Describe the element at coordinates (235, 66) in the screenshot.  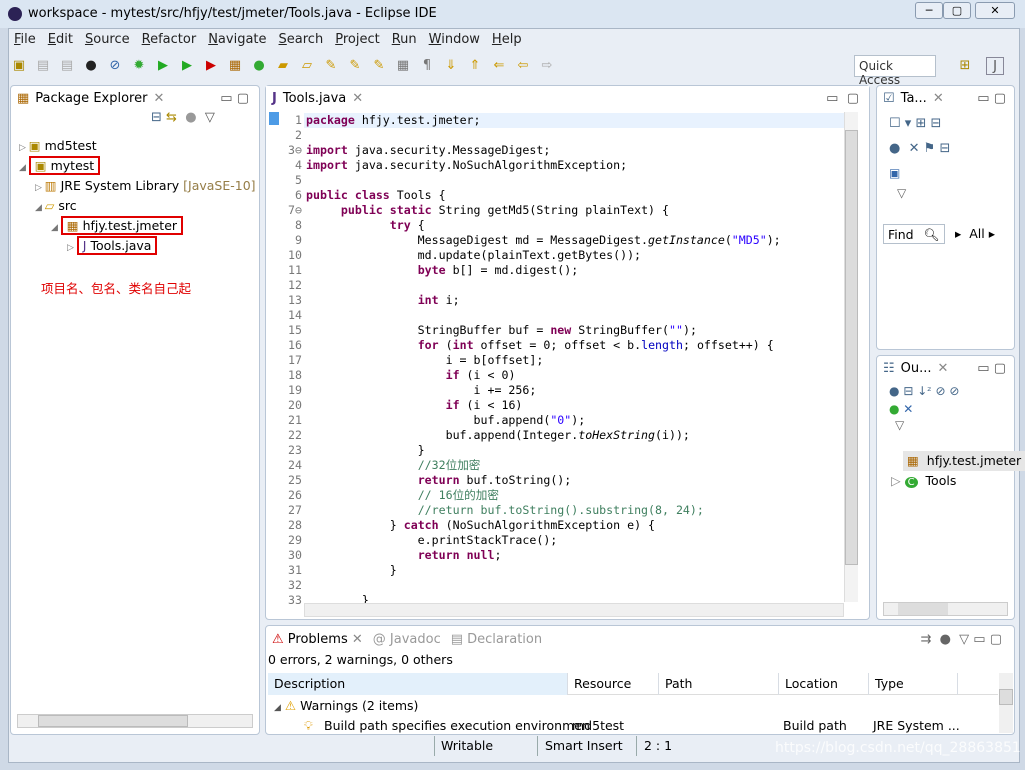
I see `new-package-icon: ▦` at that location.